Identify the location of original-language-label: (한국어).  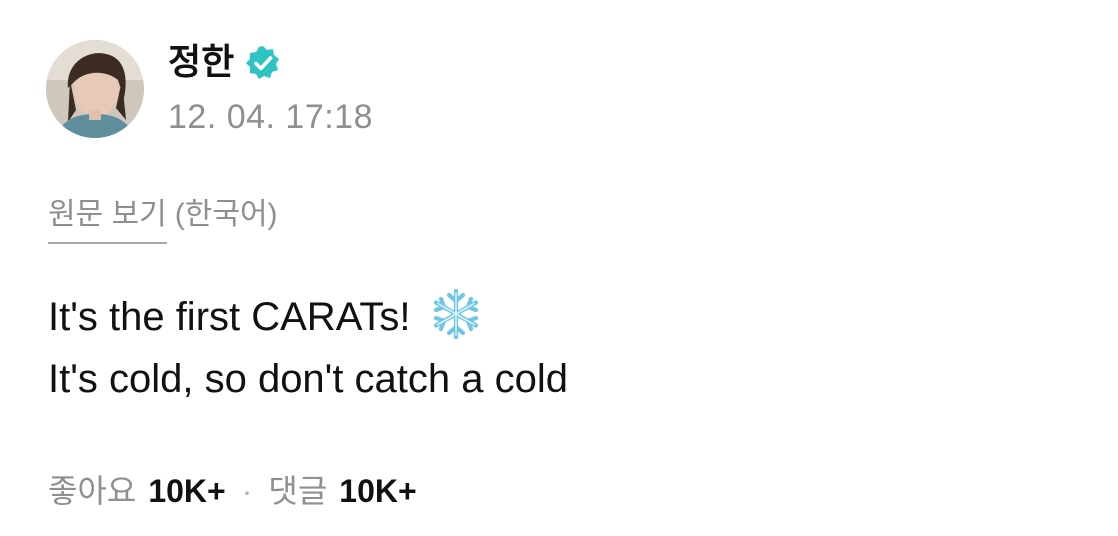
(226, 214).